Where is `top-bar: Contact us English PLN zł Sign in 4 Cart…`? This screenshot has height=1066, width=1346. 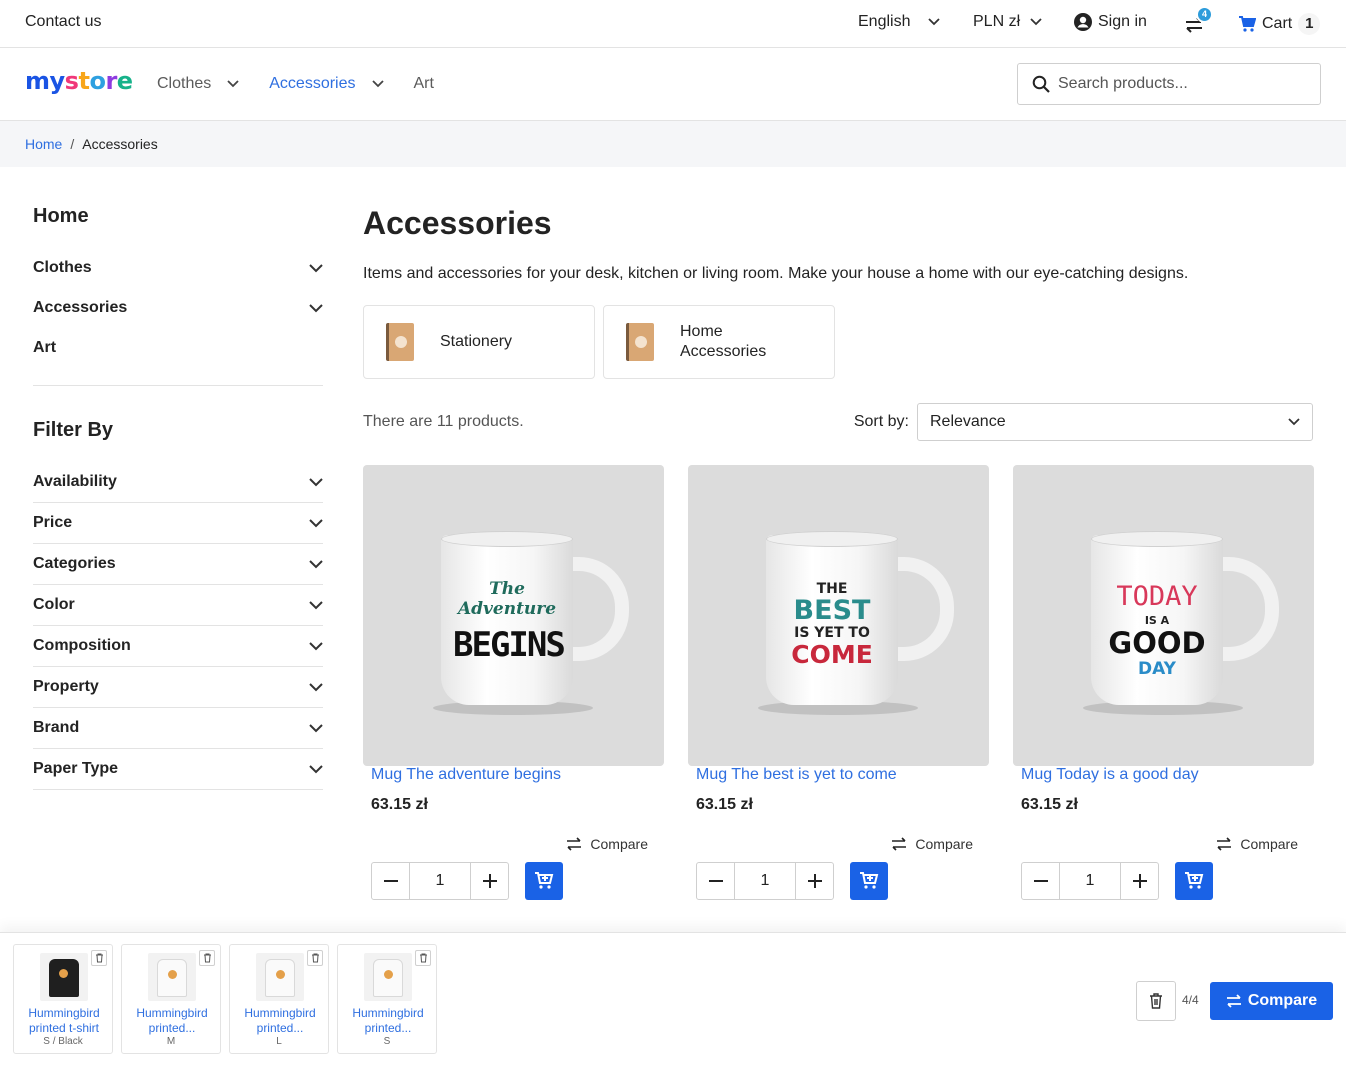 top-bar: Contact us English PLN zł Sign in 4 Cart… is located at coordinates (673, 24).